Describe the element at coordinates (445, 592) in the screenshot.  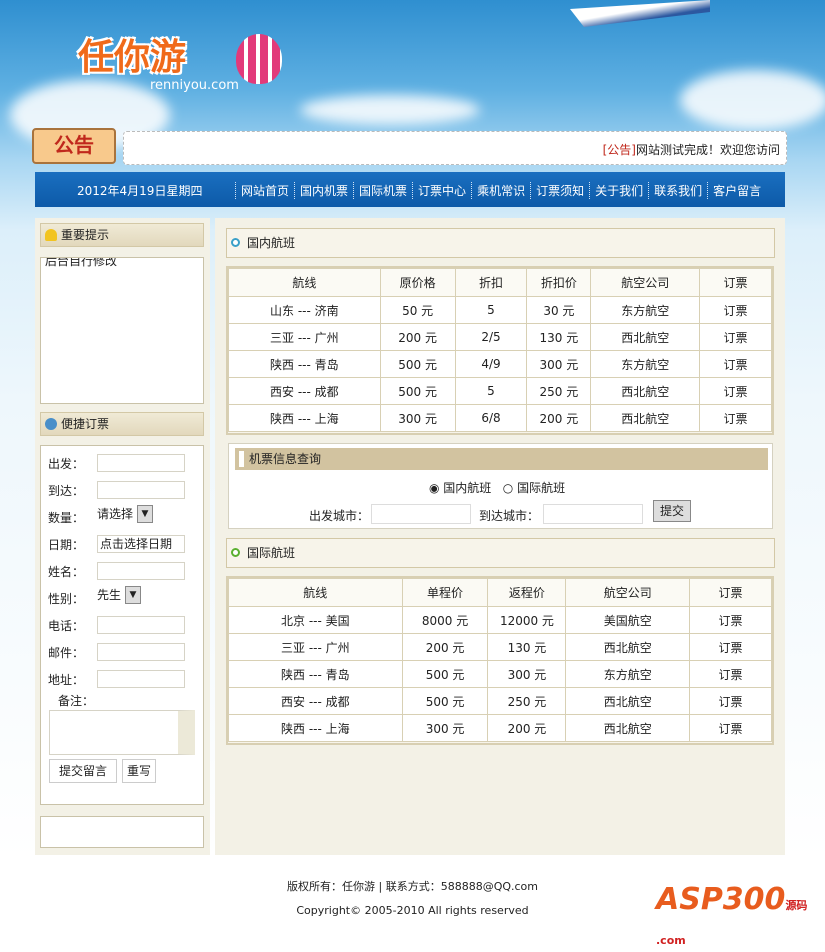
I see `column-header: 单程价` at that location.